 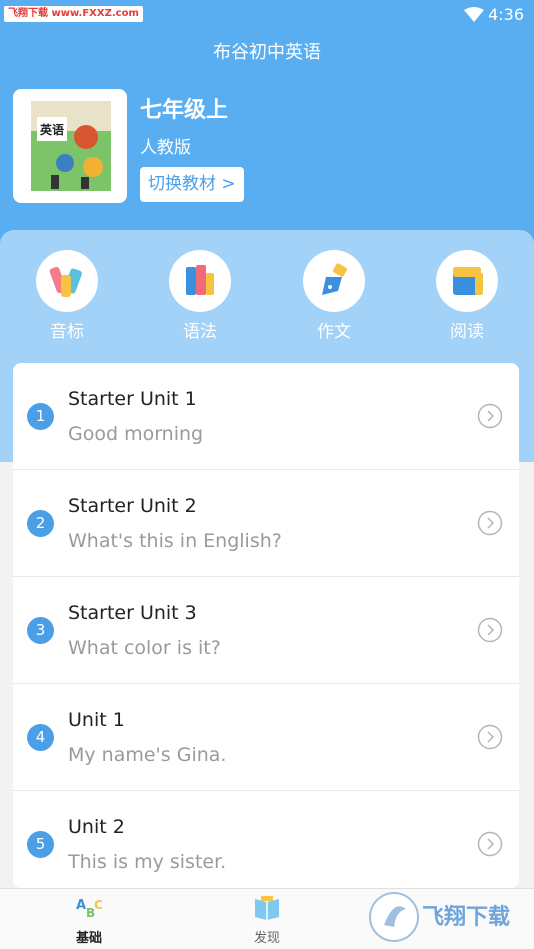 What do you see at coordinates (175, 541) in the screenshot?
I see `unit-subtitle: What's this in English?` at bounding box center [175, 541].